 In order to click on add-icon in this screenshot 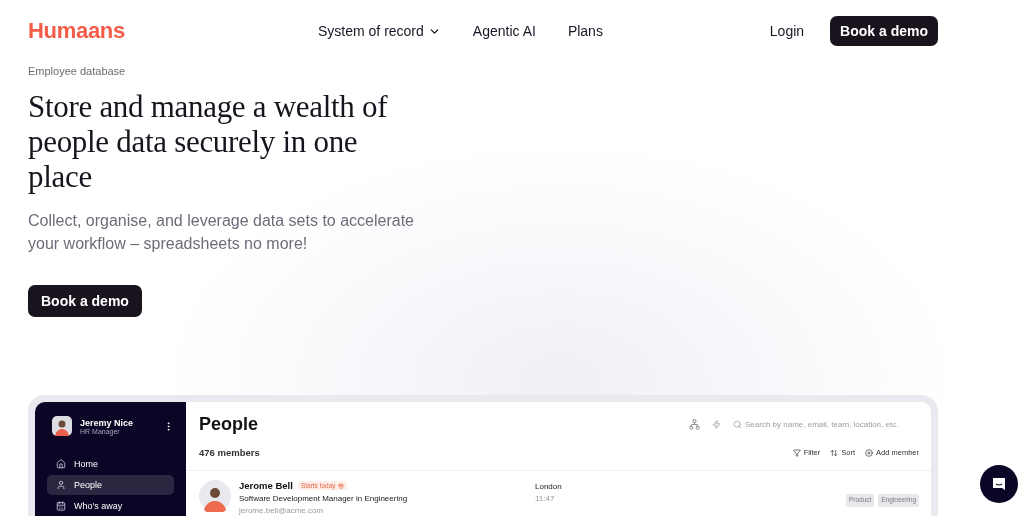, I will do `click(869, 452)`.